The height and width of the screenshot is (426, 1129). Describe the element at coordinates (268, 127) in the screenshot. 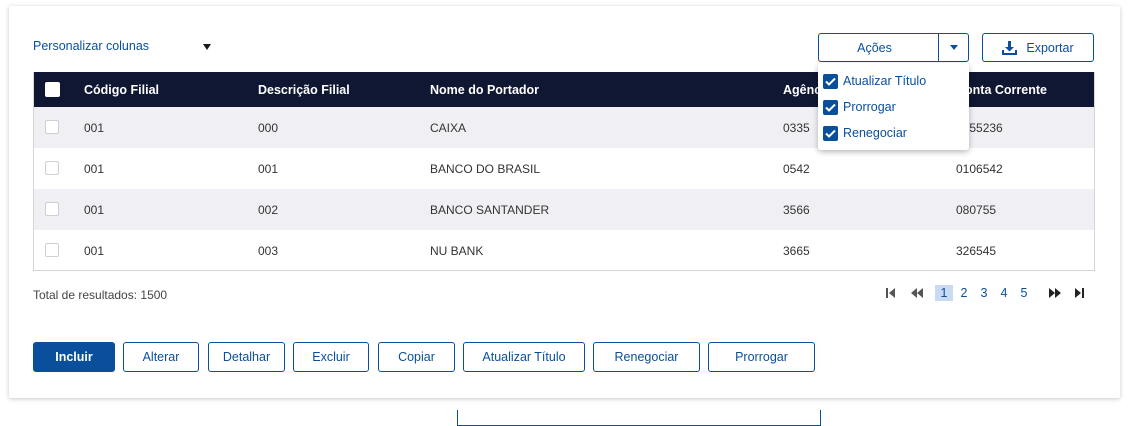

I see `cell-descricao-filial: 000` at that location.